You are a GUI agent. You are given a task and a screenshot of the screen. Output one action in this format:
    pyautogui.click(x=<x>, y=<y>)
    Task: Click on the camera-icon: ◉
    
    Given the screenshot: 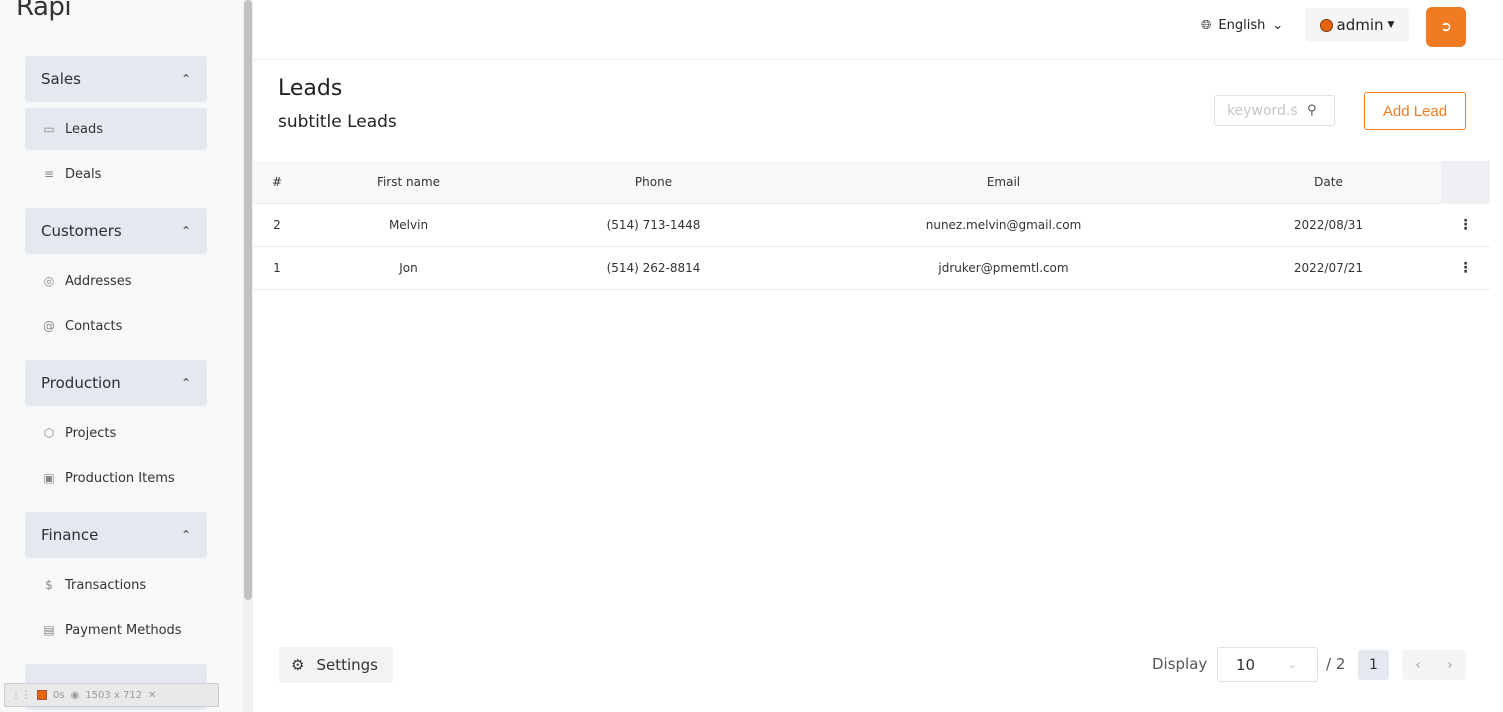 What is the action you would take?
    pyautogui.click(x=75, y=695)
    